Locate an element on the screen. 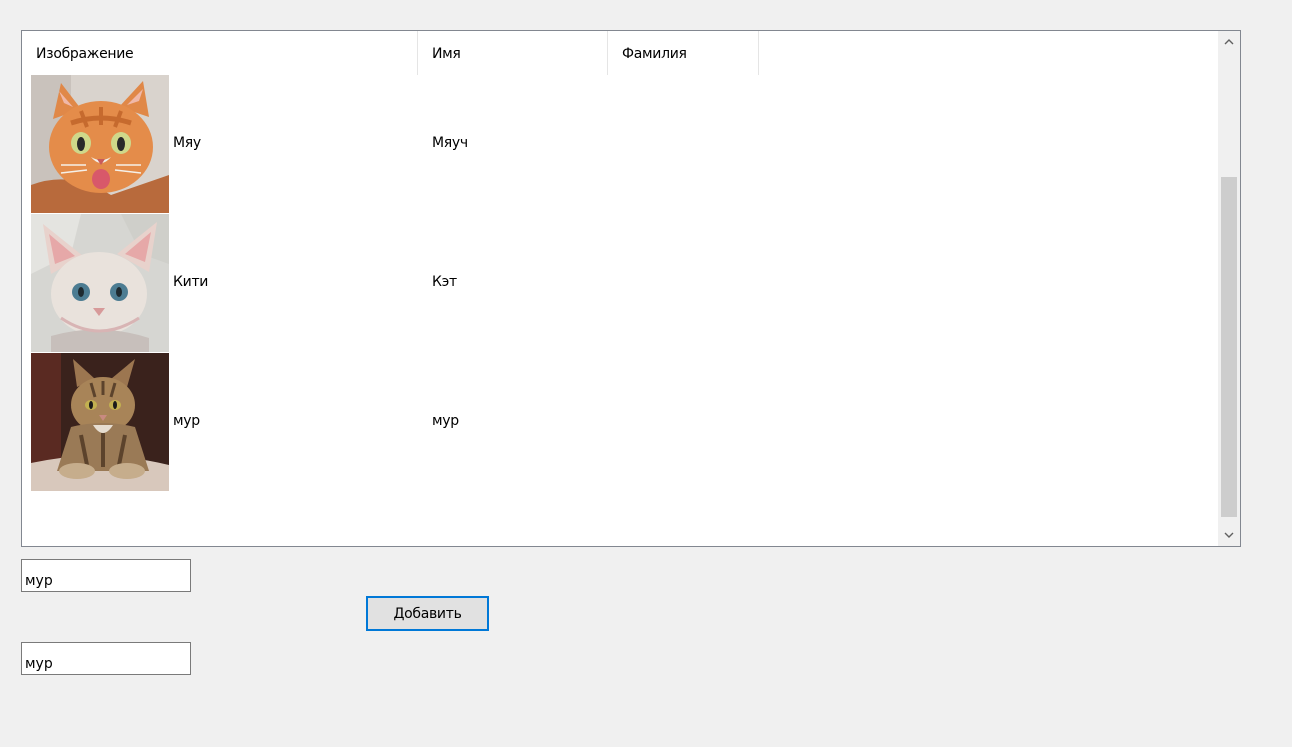  add-button: Добавить is located at coordinates (427, 613).